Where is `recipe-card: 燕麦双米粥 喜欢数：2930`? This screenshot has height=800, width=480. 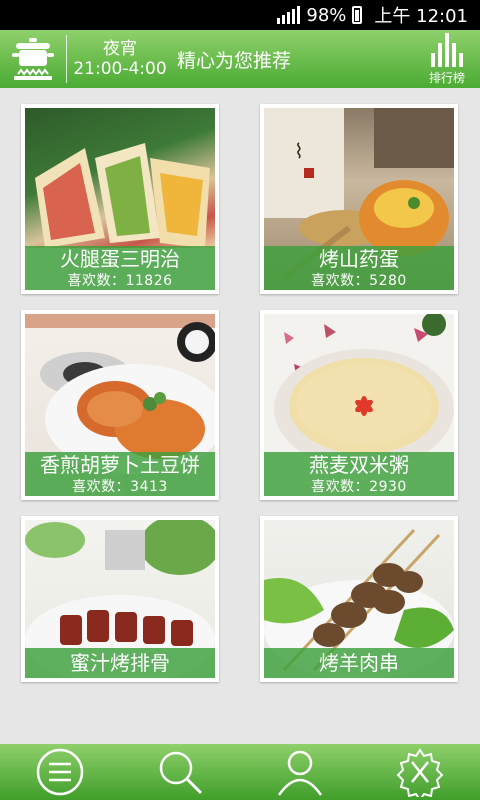
recipe-card: 燕麦双米粥 喜欢数：2930 is located at coordinates (359, 405).